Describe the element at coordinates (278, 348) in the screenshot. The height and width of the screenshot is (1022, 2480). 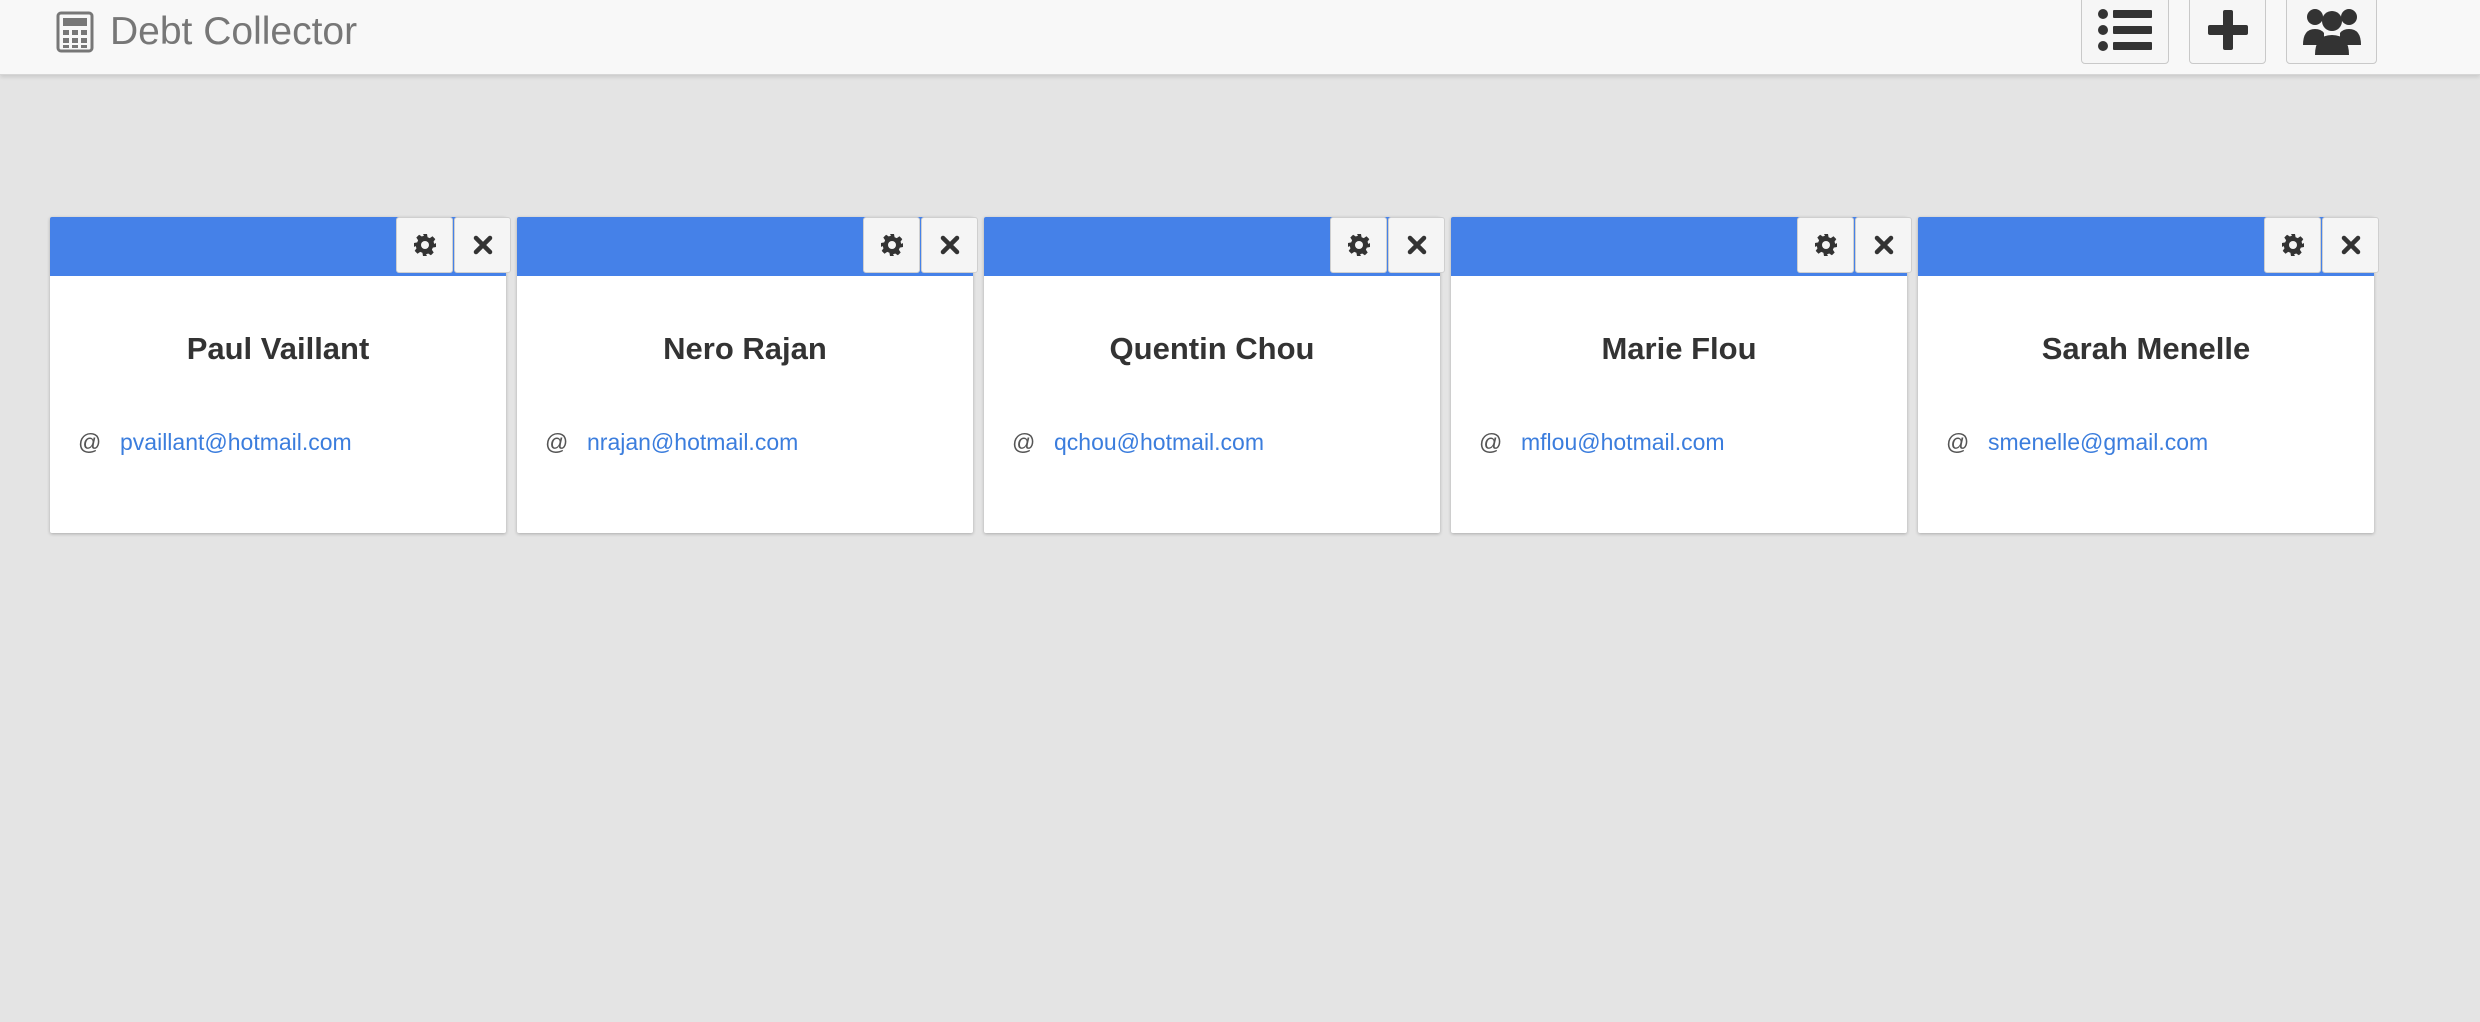
I see `contact-name: Paul Vaillant` at that location.